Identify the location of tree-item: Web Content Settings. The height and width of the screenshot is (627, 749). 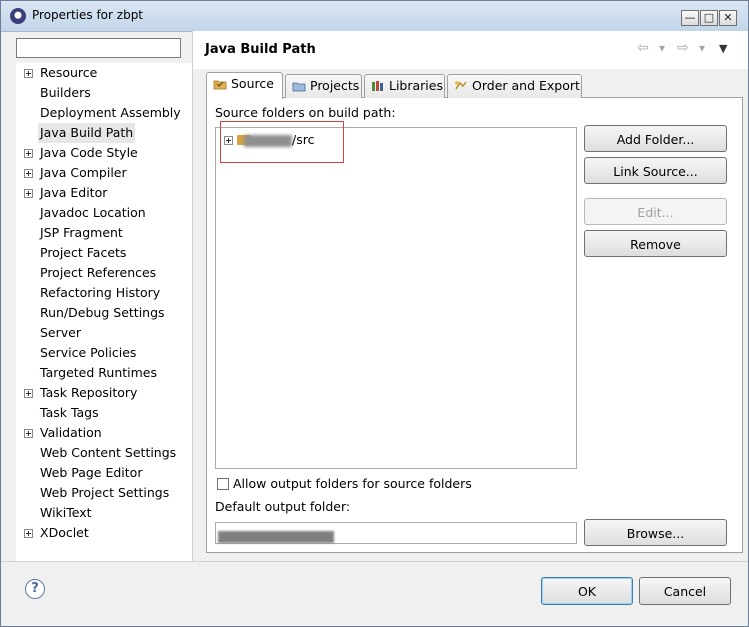
(104, 453).